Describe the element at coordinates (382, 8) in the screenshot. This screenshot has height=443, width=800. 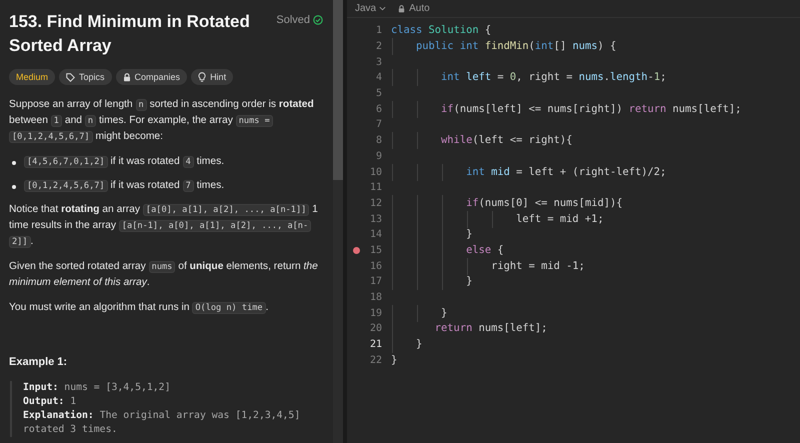
I see `chevron-down-icon` at that location.